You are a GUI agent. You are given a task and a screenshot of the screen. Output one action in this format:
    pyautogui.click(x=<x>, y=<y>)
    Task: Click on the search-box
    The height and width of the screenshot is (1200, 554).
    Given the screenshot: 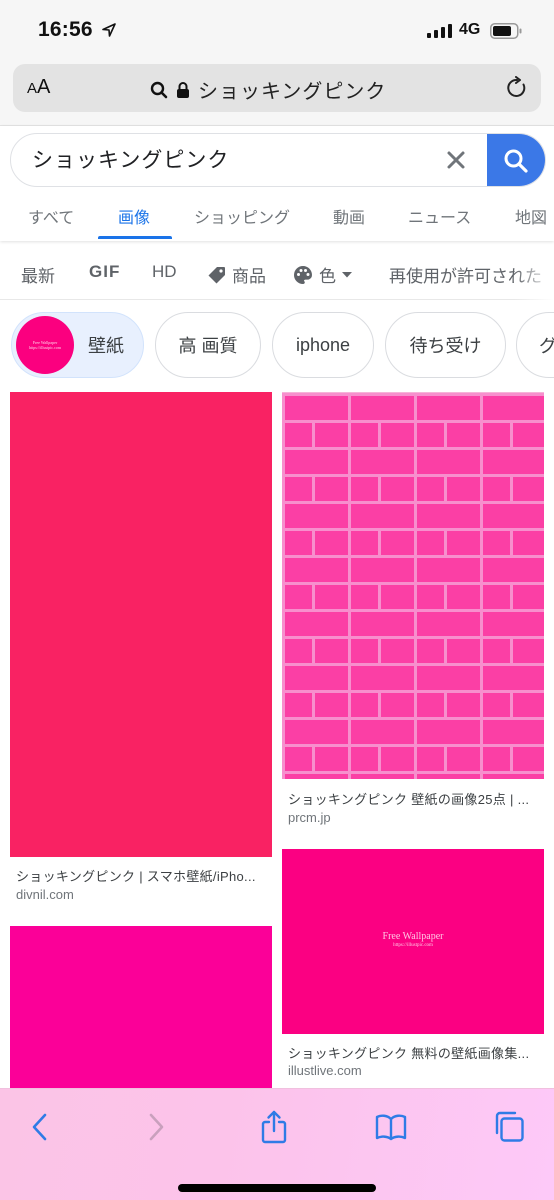 What is the action you would take?
    pyautogui.click(x=278, y=160)
    